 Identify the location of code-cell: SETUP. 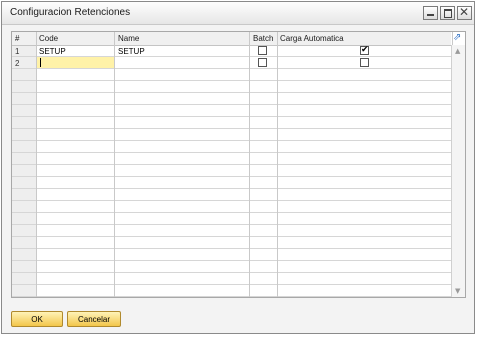
(52, 51).